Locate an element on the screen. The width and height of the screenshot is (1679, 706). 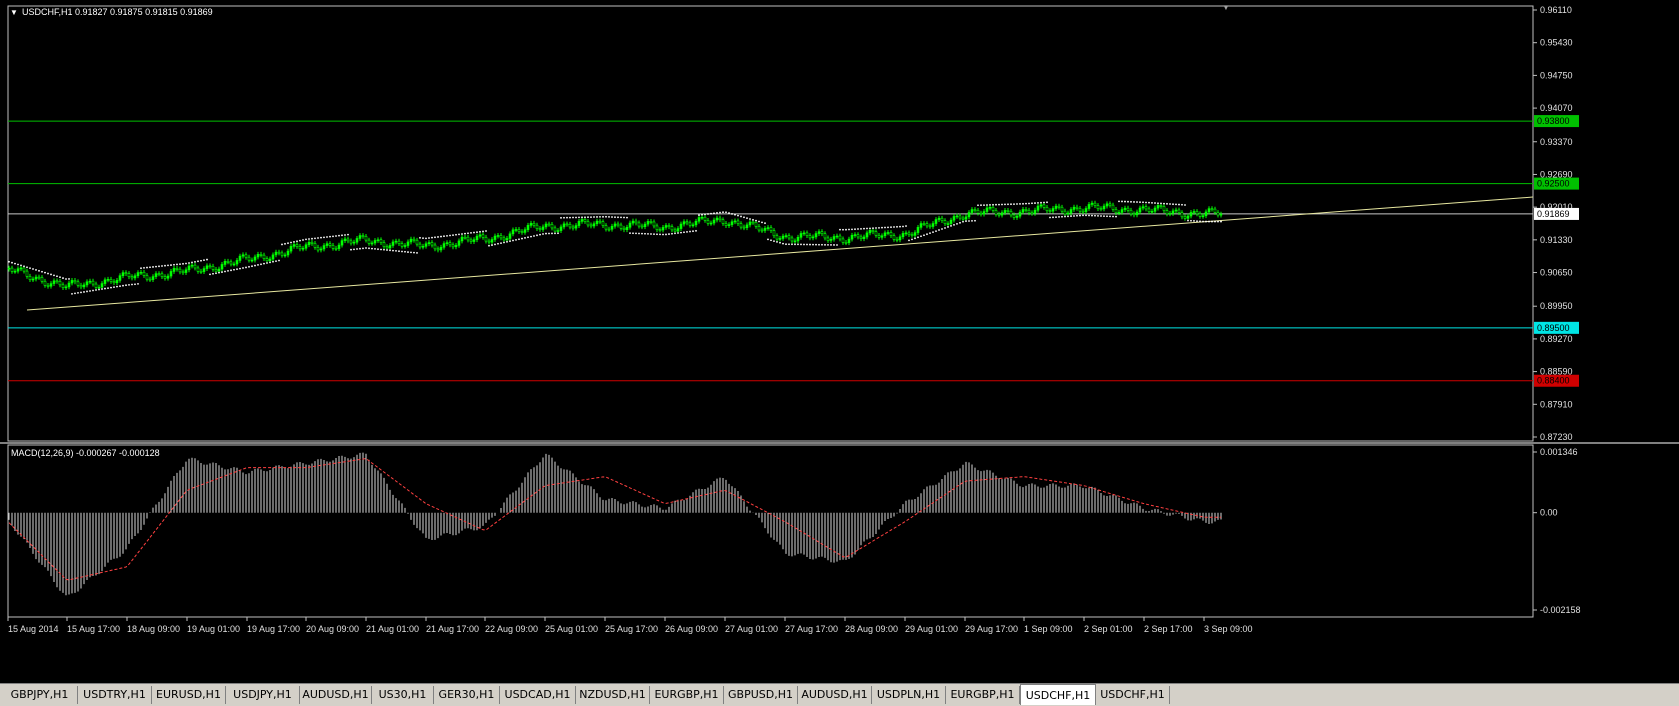
tab-gbpjpy-h1: GBPJPY,H1 is located at coordinates (40, 695).